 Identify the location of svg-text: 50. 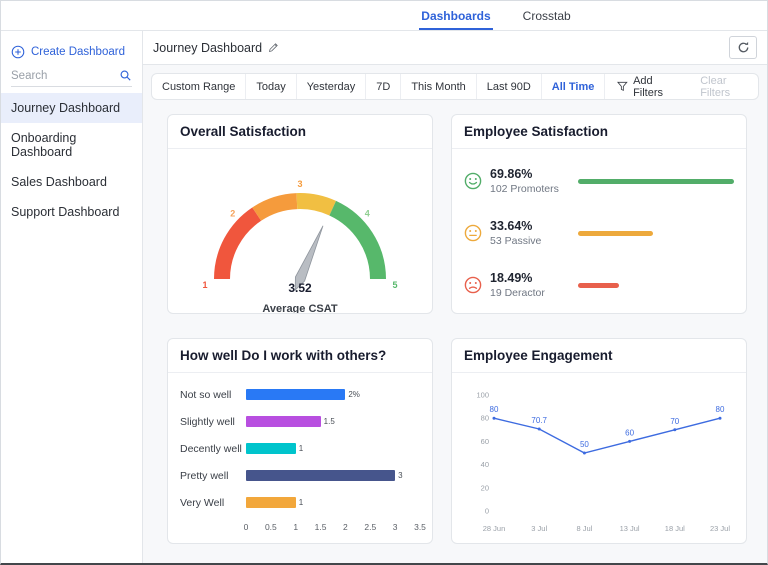
(584, 444).